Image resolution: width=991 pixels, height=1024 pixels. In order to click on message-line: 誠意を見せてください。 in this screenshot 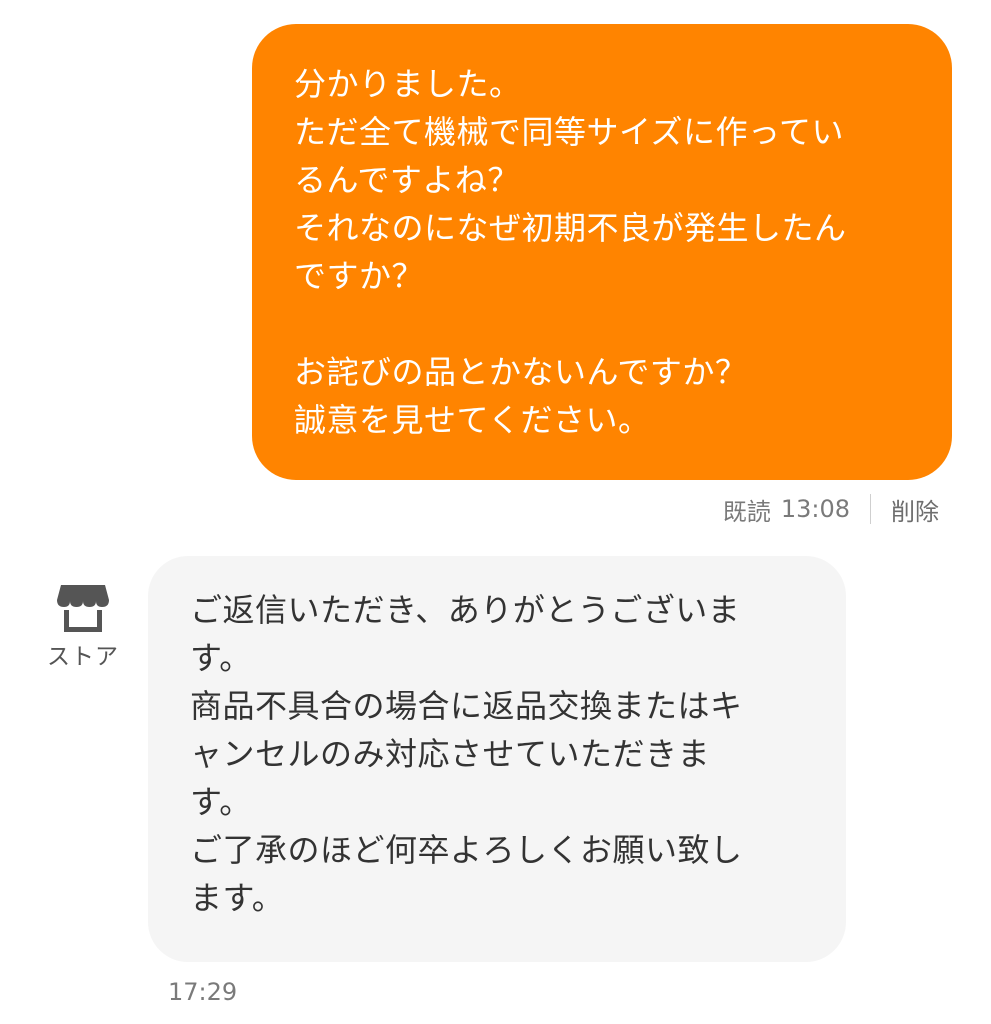, I will do `click(472, 420)`.